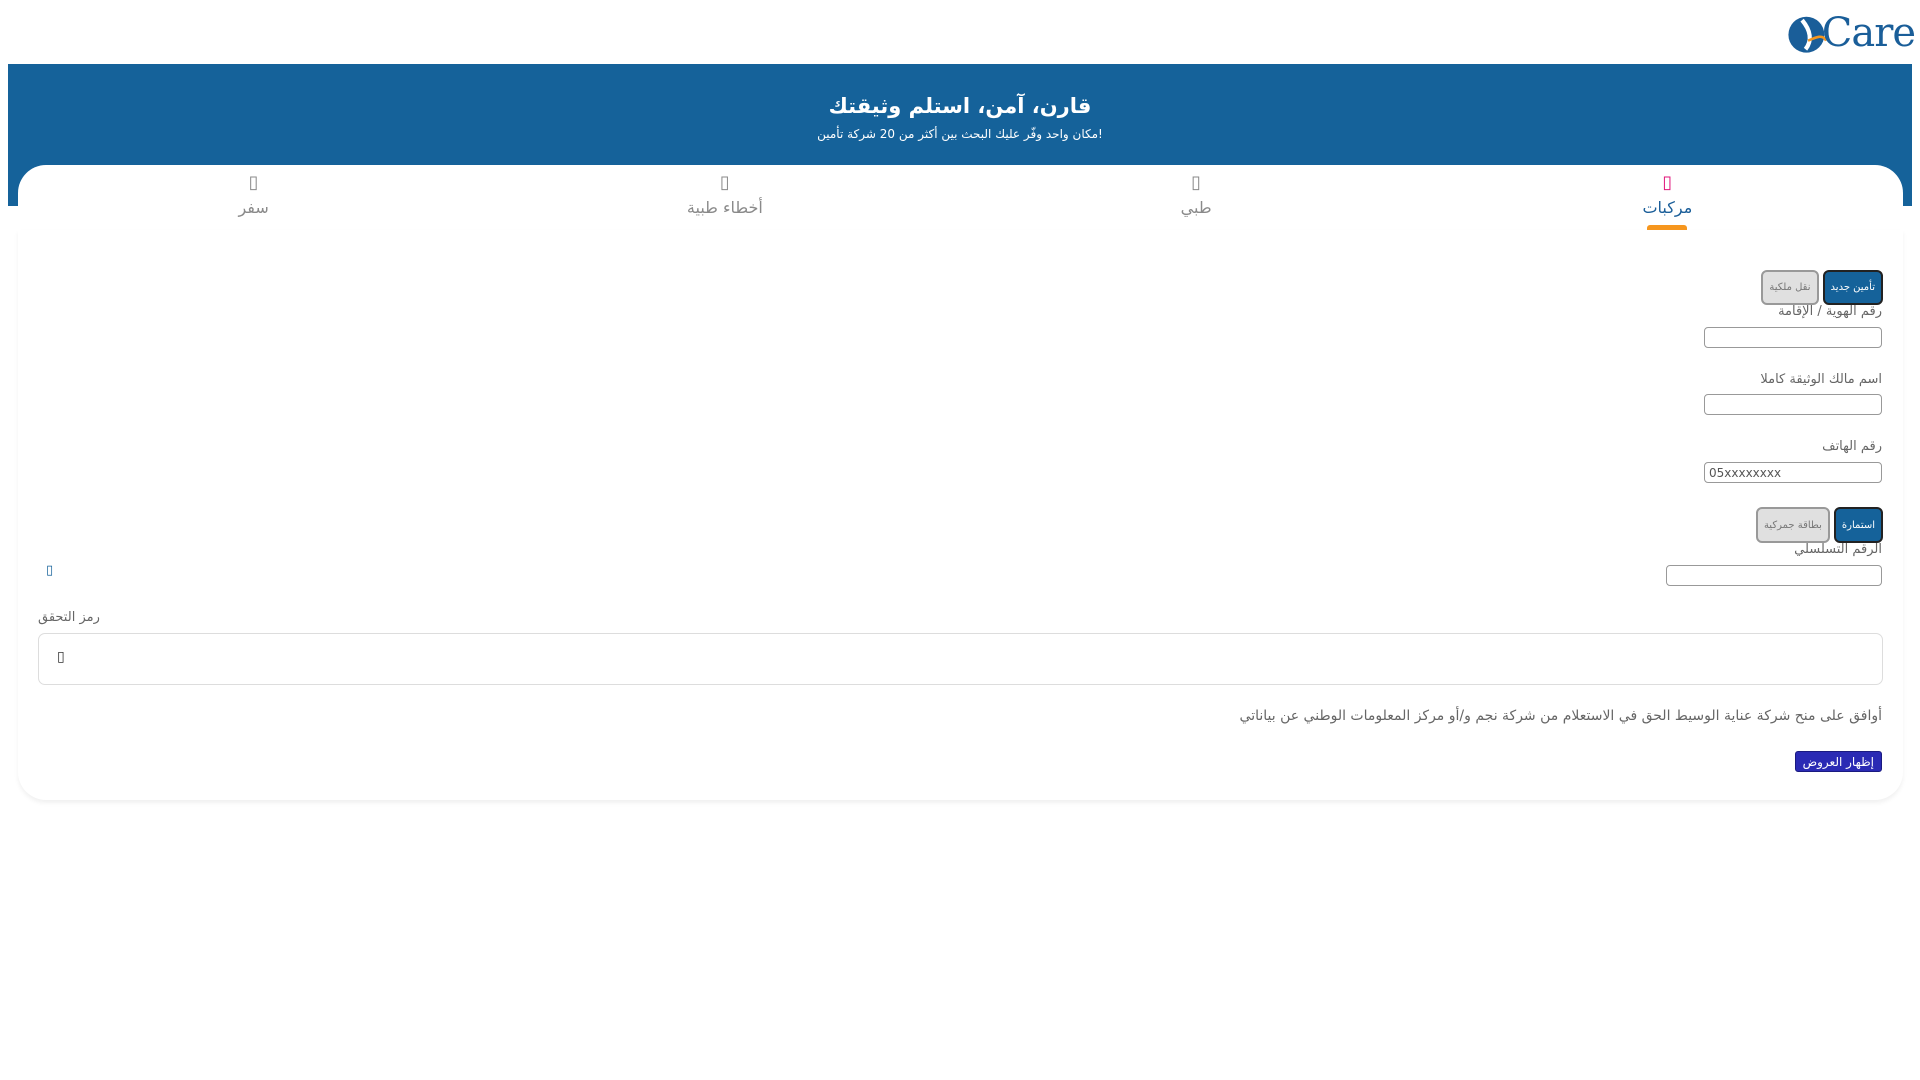  Describe the element at coordinates (1821, 379) in the screenshot. I see `owner-name-label: اسم مالك الوثيقة كاملا` at that location.